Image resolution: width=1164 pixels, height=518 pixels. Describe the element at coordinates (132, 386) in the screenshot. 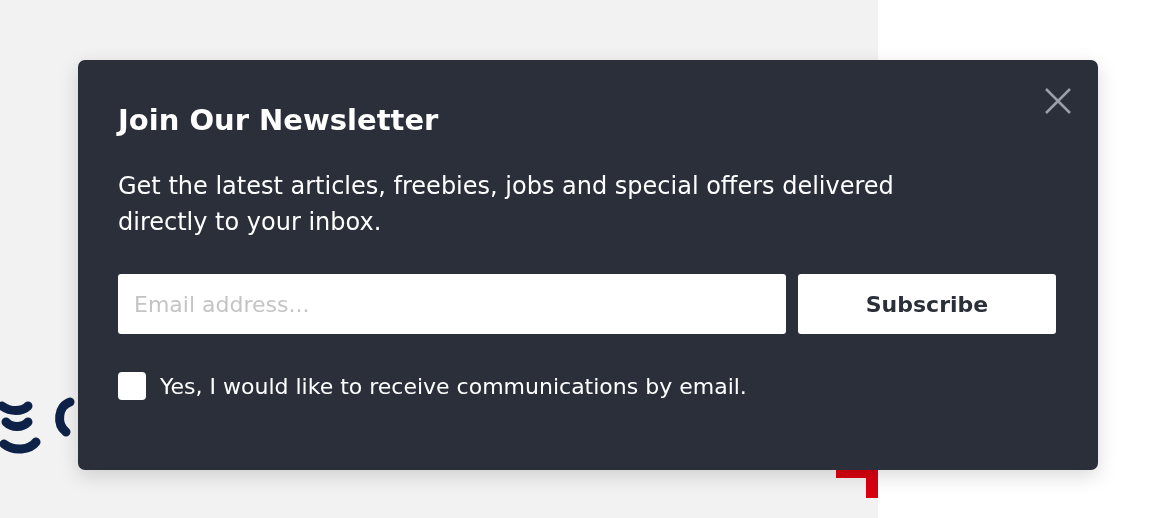

I see `consent-checkbox` at that location.